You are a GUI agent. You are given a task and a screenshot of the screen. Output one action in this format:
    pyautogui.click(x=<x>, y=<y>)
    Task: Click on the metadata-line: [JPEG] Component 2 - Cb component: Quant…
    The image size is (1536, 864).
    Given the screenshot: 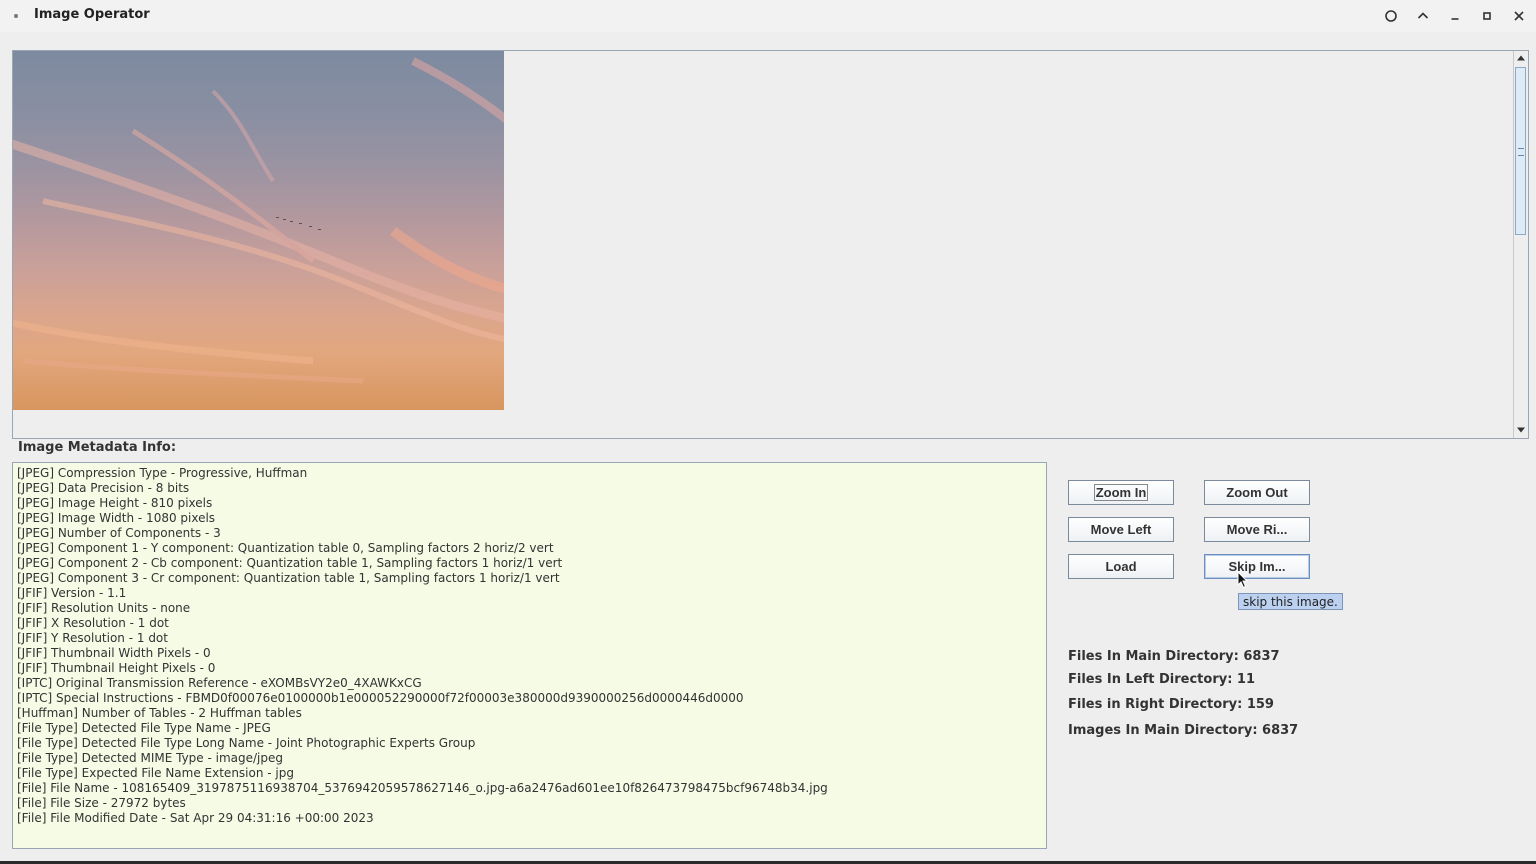 What is the action you would take?
    pyautogui.click(x=290, y=563)
    